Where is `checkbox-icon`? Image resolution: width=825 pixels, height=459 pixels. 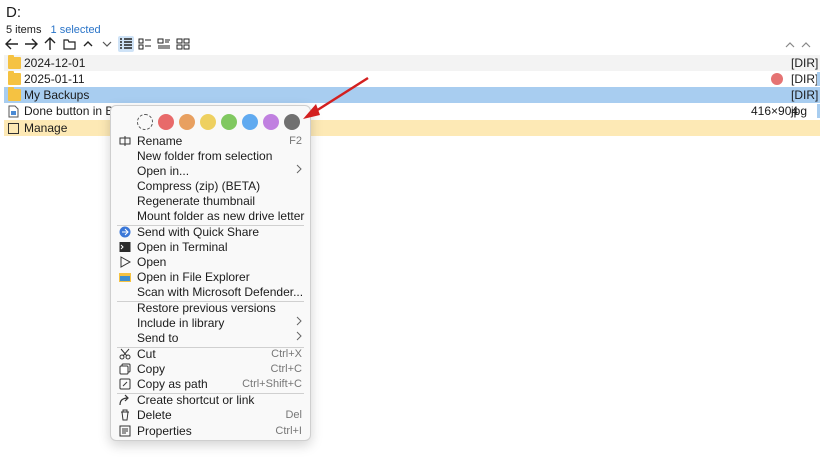 checkbox-icon is located at coordinates (14, 128).